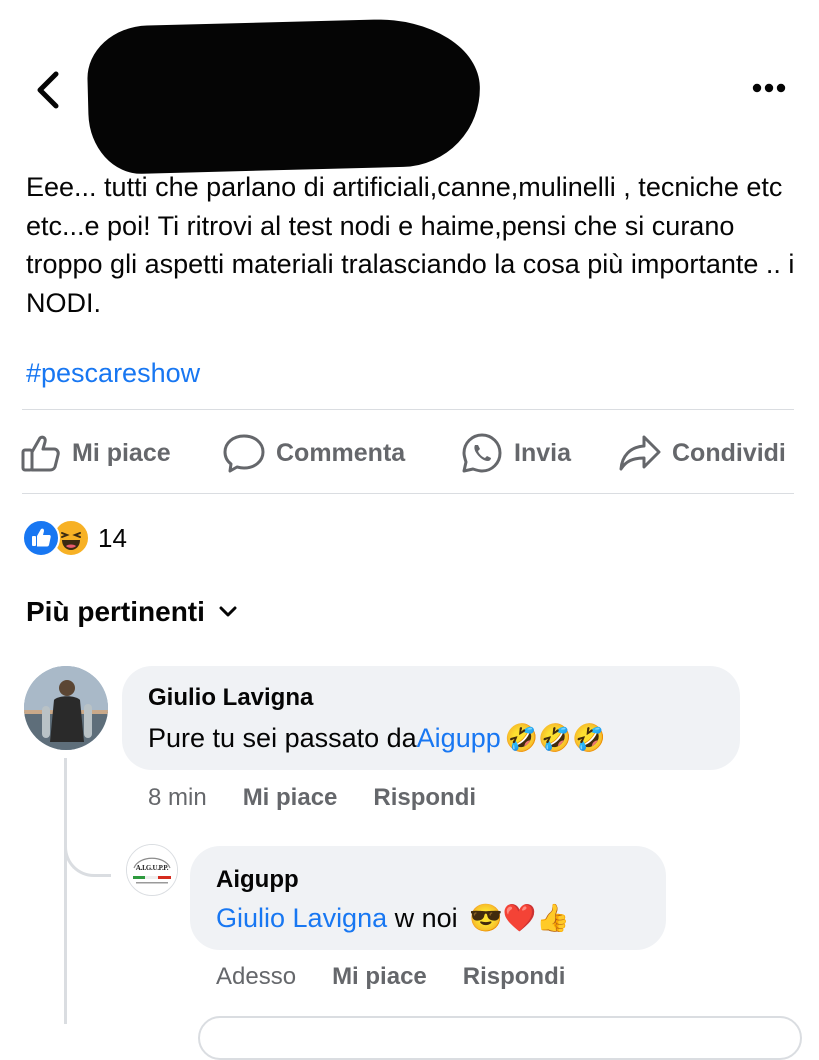  I want to click on mention-link: Aigupp, so click(459, 738).